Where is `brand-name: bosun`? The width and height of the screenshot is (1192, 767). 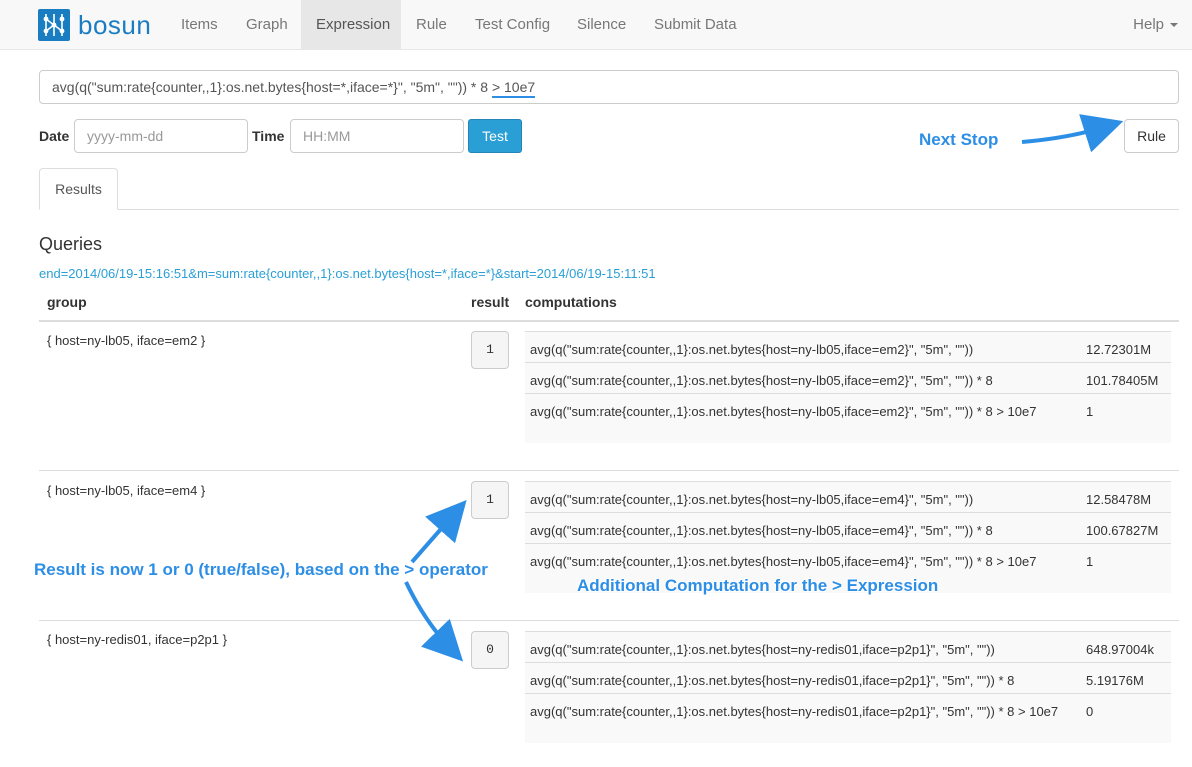 brand-name: bosun is located at coordinates (115, 25).